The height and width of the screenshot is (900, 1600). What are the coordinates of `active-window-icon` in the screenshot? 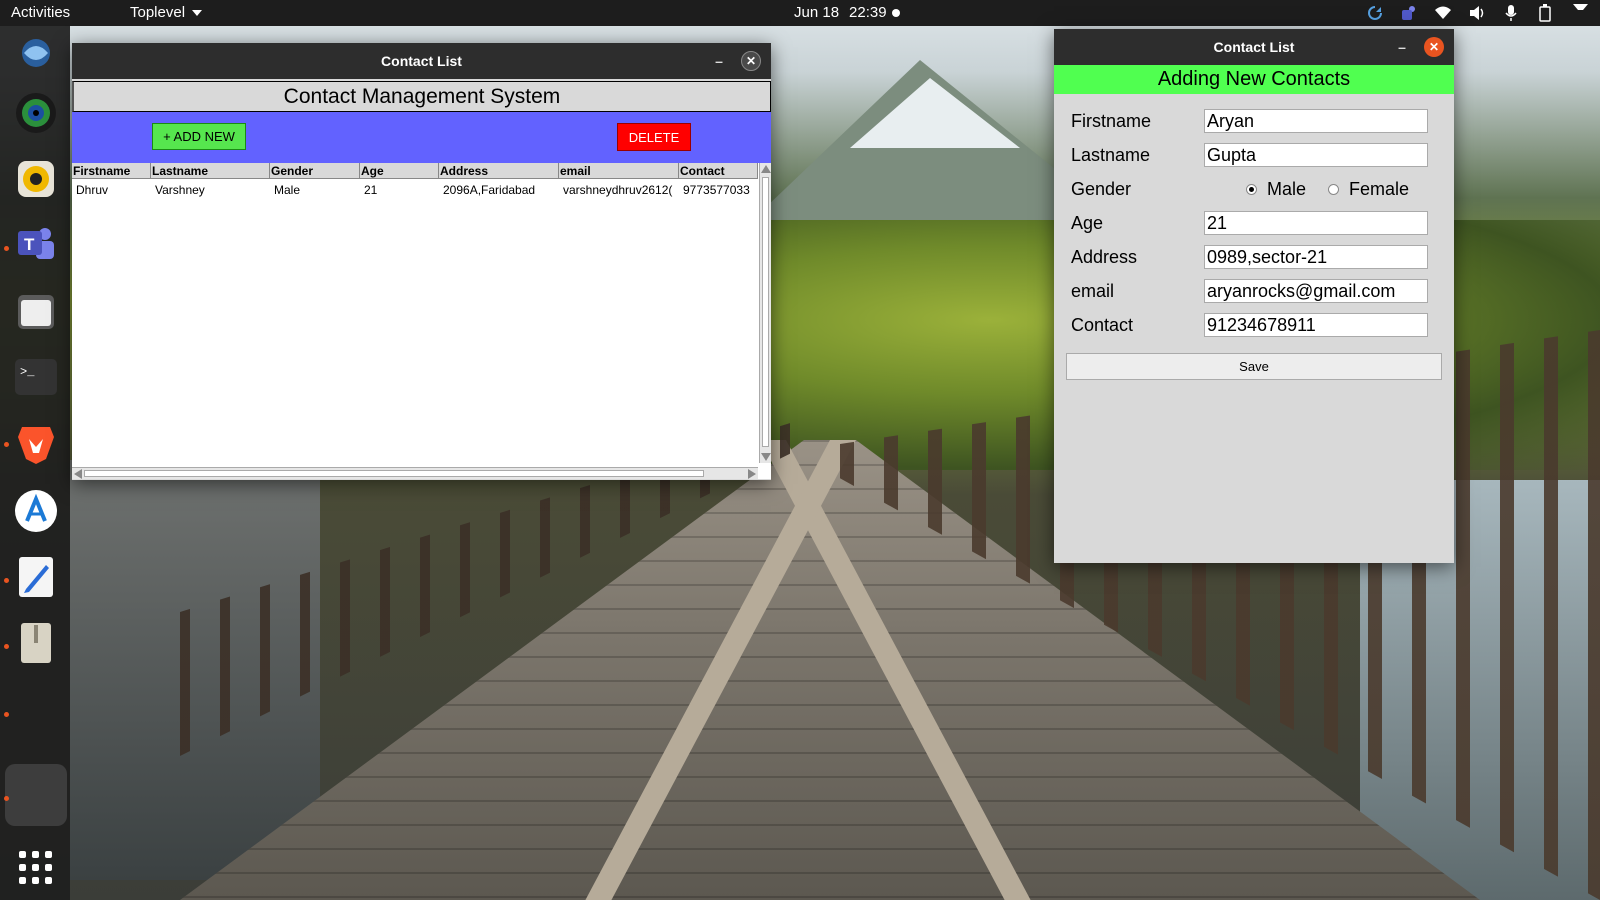 It's located at (36, 795).